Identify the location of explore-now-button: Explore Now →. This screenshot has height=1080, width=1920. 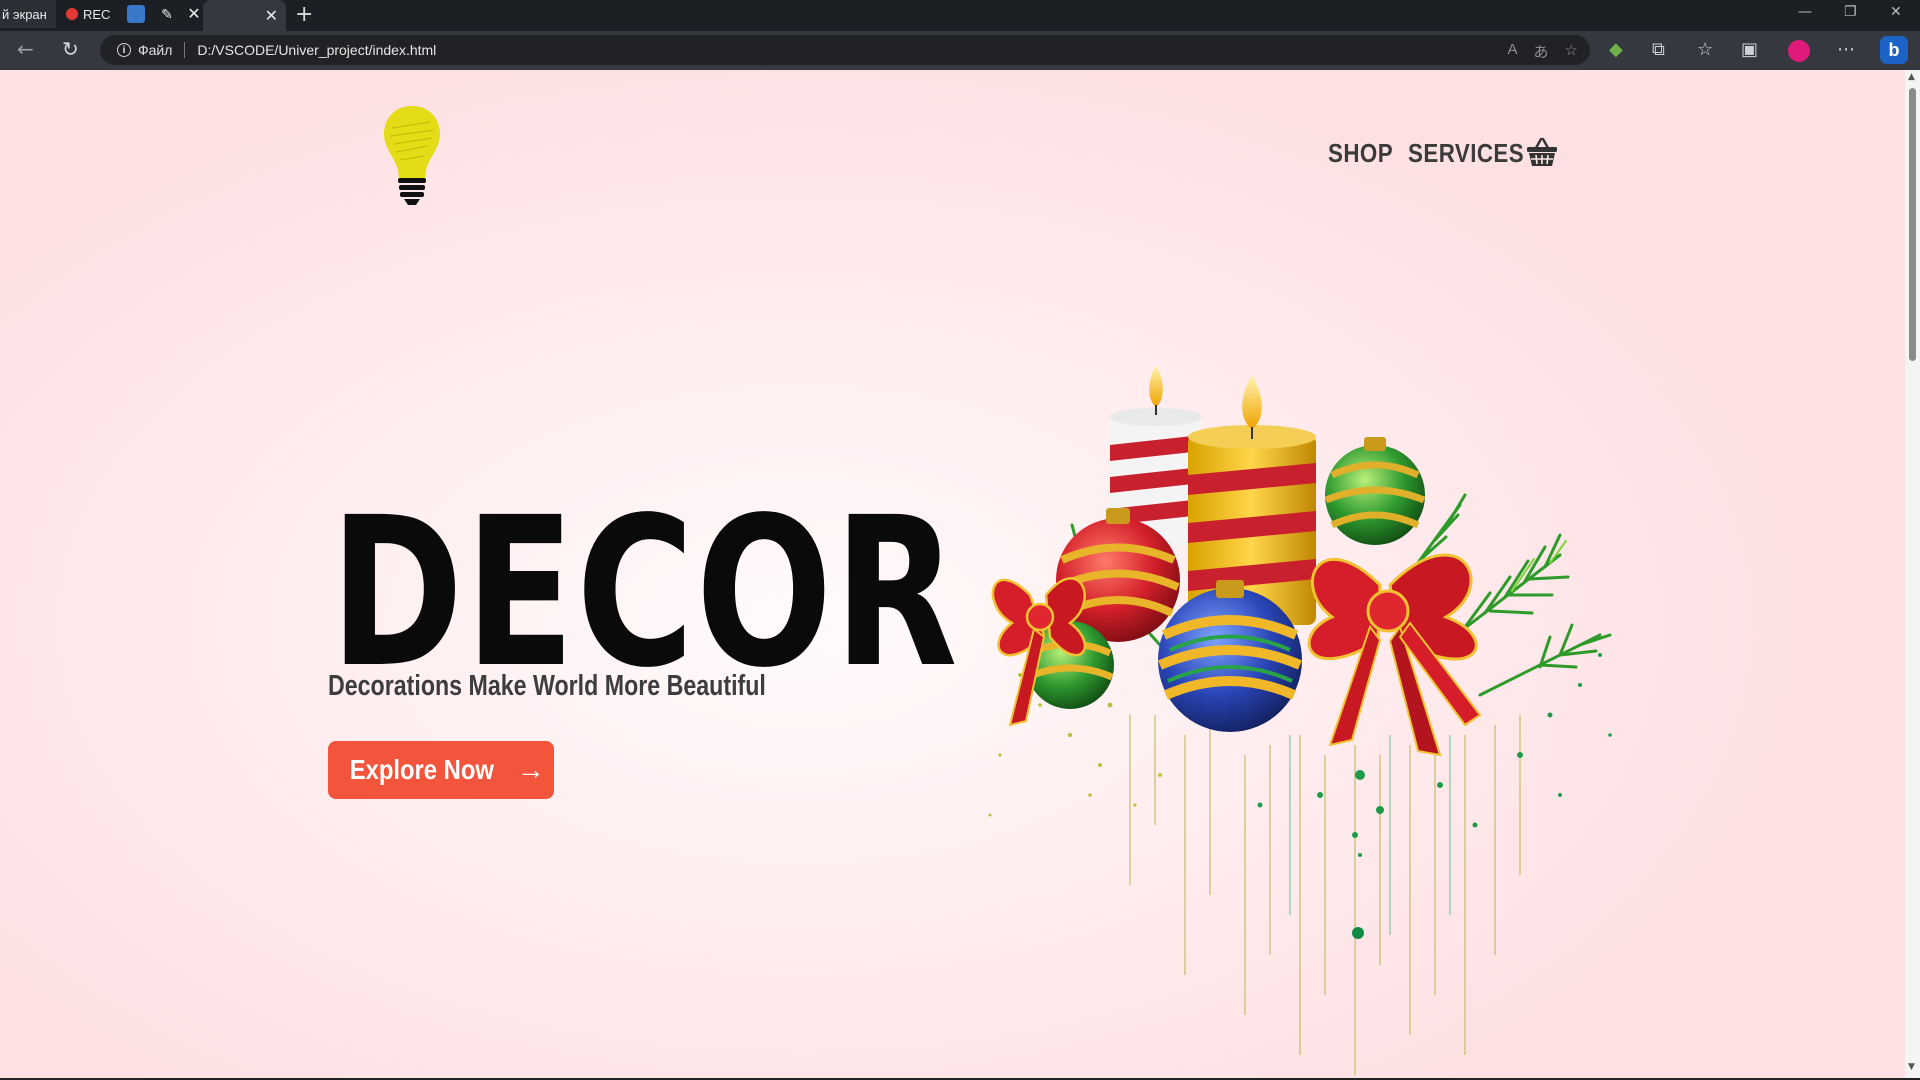
(441, 770).